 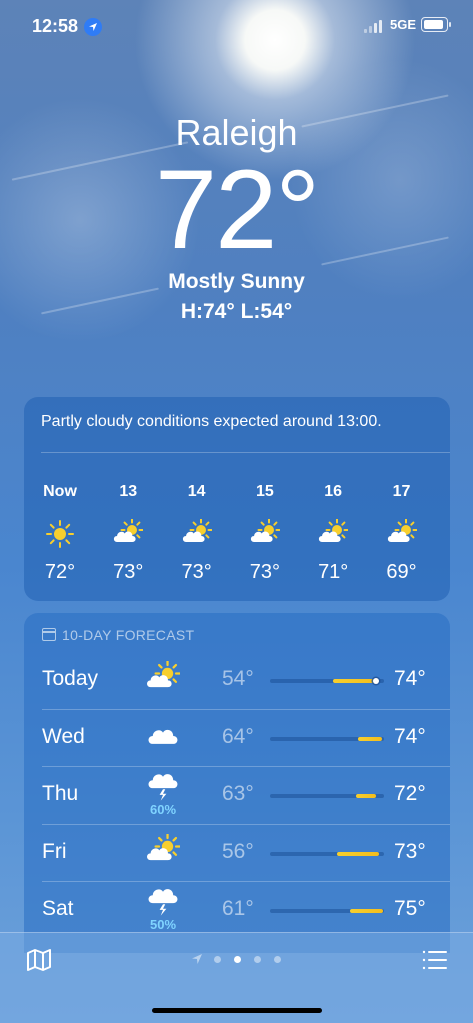 What do you see at coordinates (236, 26) in the screenshot?
I see `status-bar: 12:58 5GE` at bounding box center [236, 26].